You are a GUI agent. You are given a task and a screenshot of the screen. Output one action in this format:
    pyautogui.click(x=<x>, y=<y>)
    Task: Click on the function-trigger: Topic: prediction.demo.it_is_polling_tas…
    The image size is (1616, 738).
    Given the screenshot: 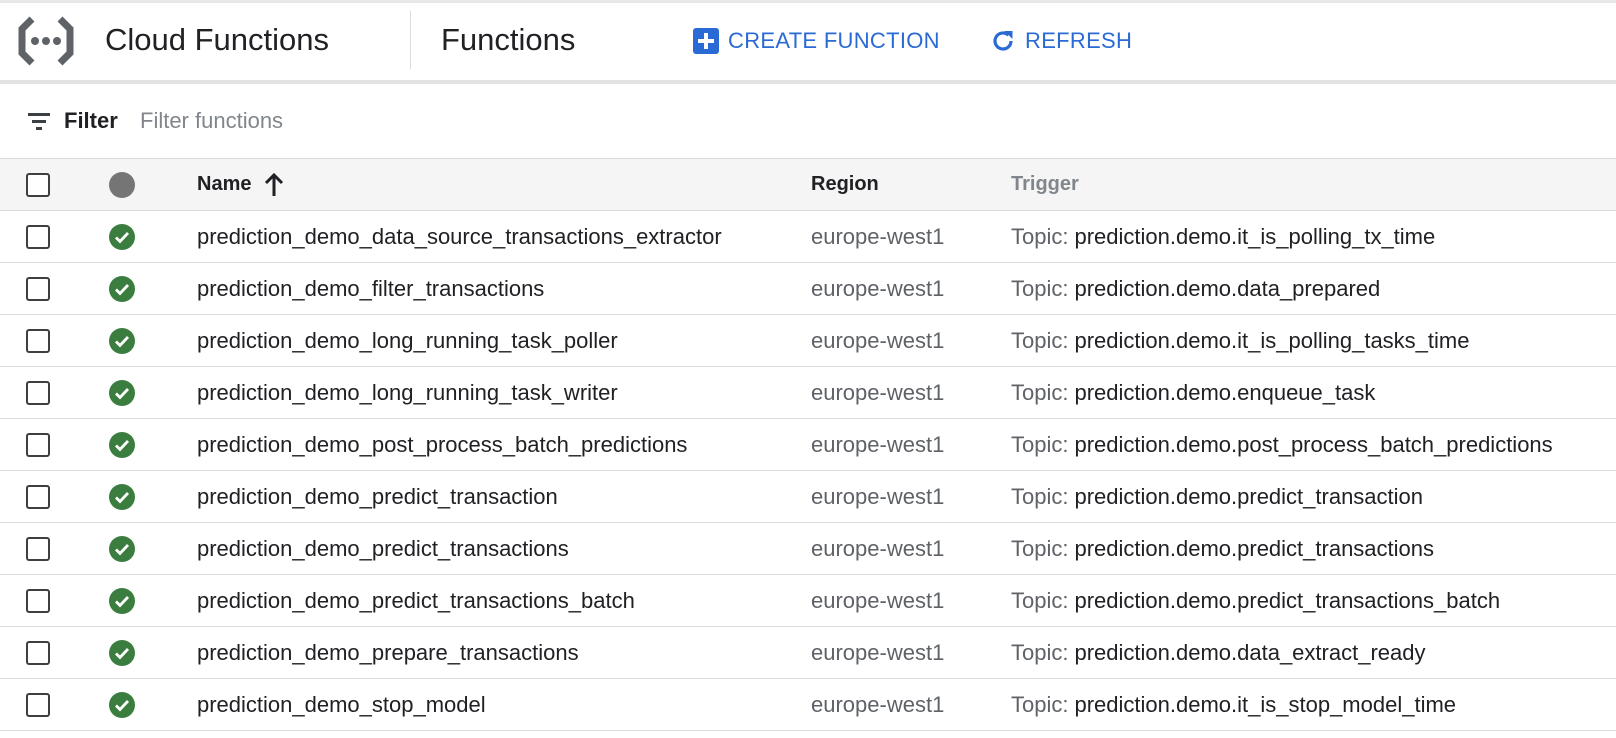 What is the action you would take?
    pyautogui.click(x=1240, y=340)
    